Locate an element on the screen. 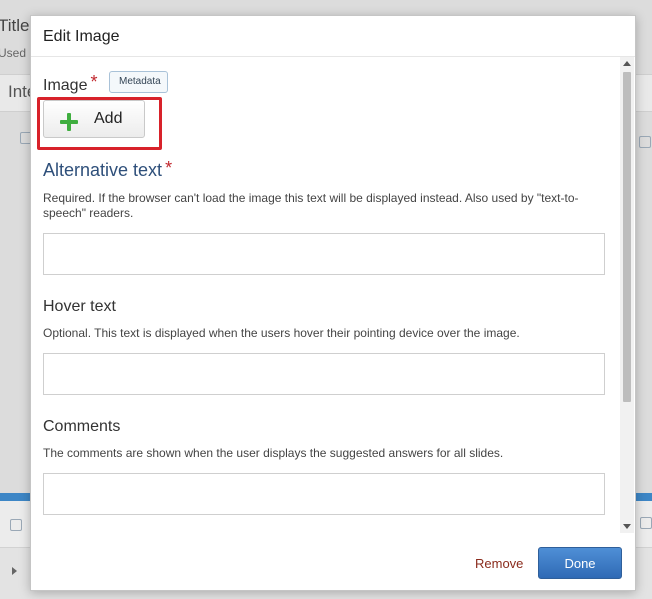  background-used-label: Used is located at coordinates (13, 53).